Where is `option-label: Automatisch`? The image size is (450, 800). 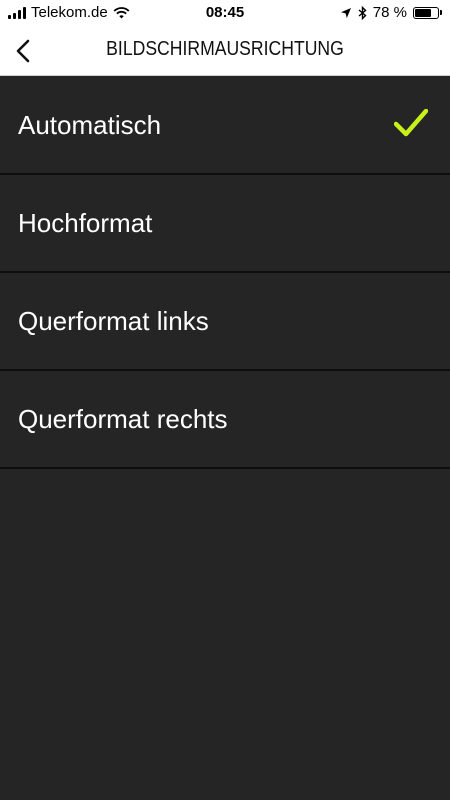
option-label: Automatisch is located at coordinates (90, 124).